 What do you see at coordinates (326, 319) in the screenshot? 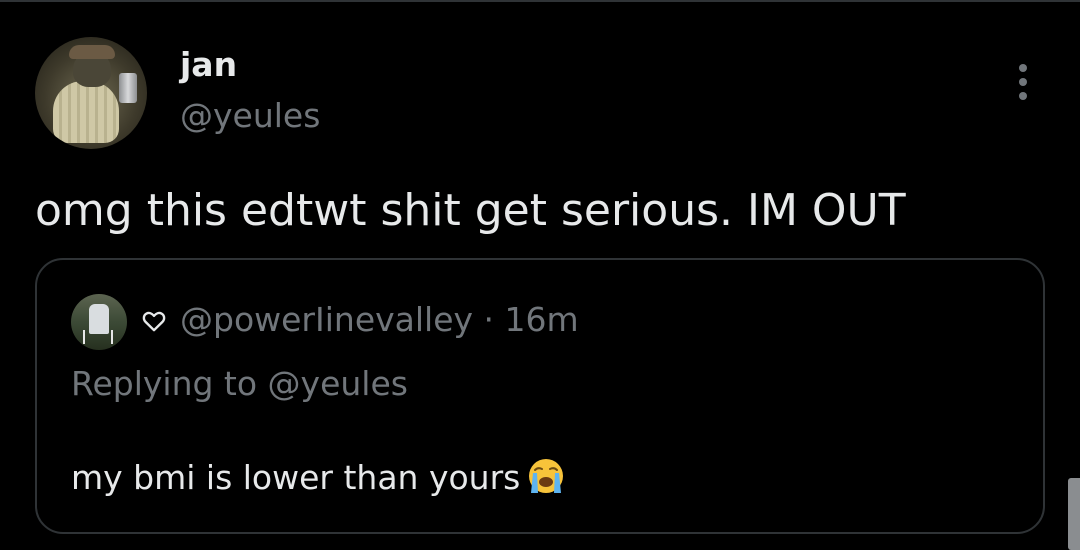
I see `quoted-author-handle: @powerIinevalley` at bounding box center [326, 319].